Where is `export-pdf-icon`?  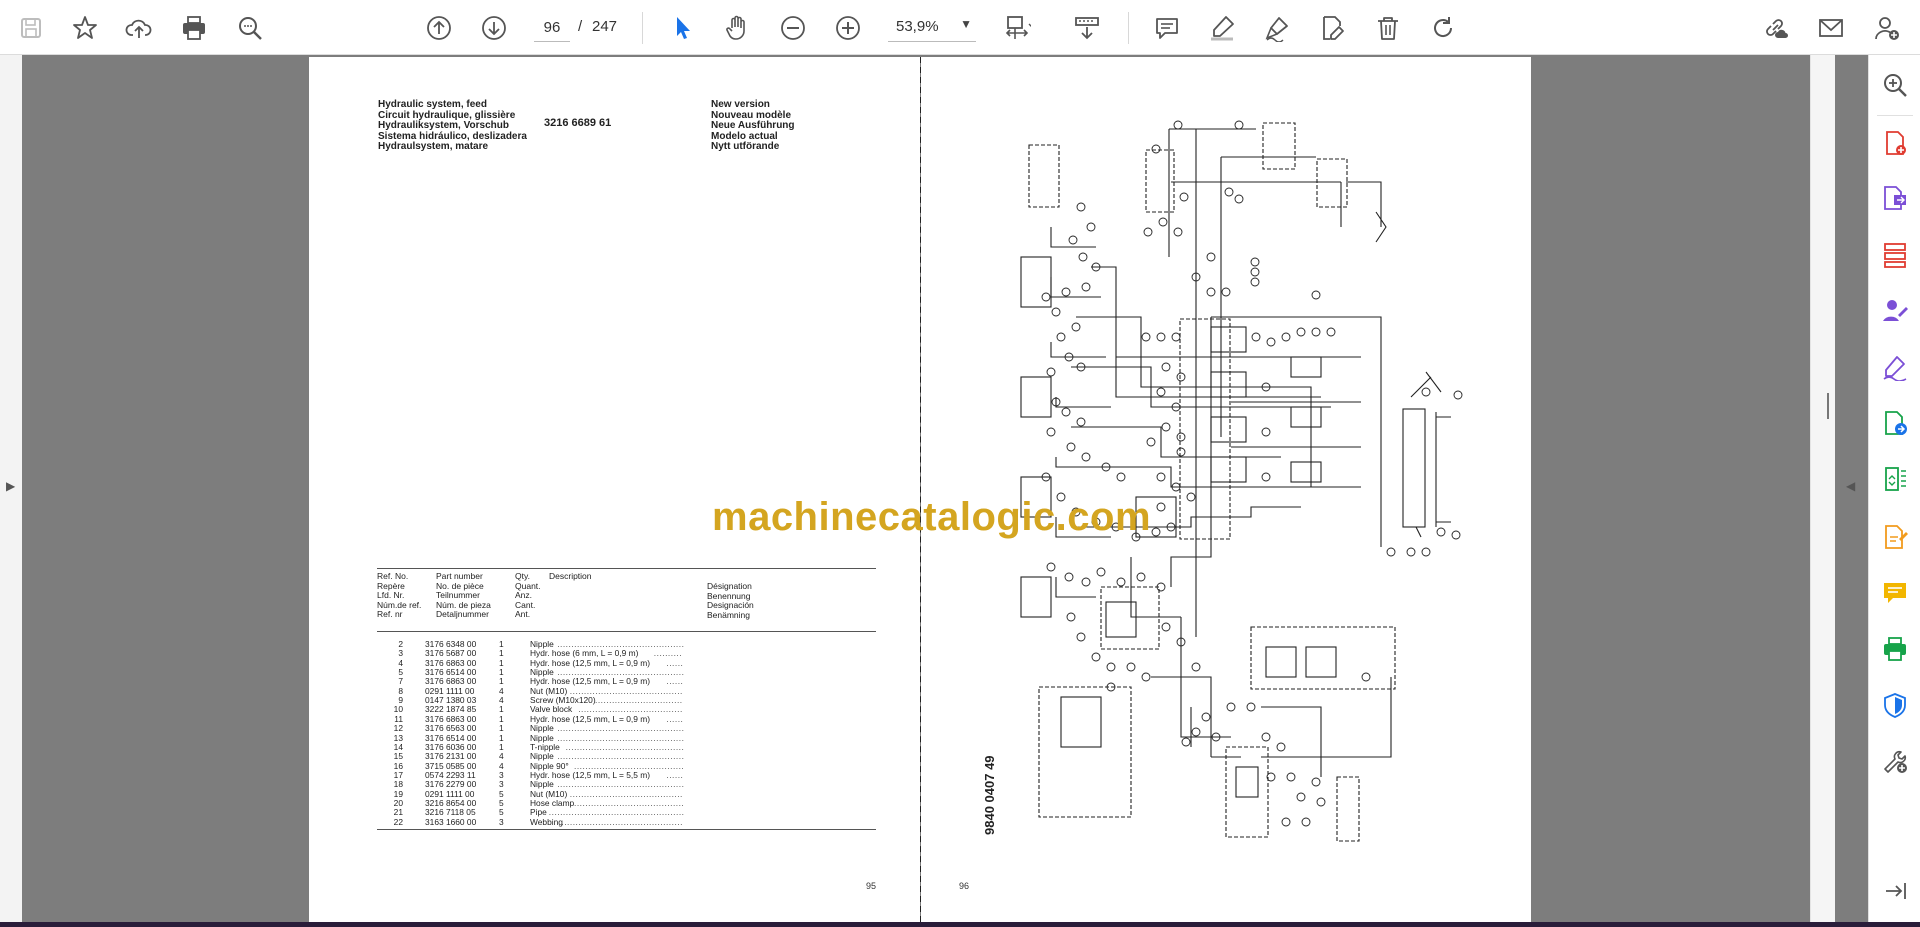
export-pdf-icon is located at coordinates (1895, 198).